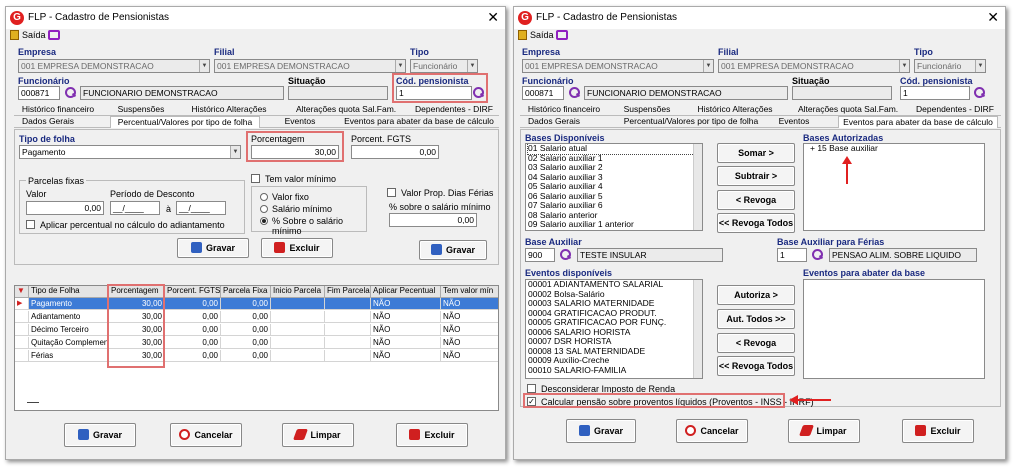 The image size is (1029, 470). Describe the element at coordinates (69, 304) in the screenshot. I see `table-cell: Pagamento` at that location.